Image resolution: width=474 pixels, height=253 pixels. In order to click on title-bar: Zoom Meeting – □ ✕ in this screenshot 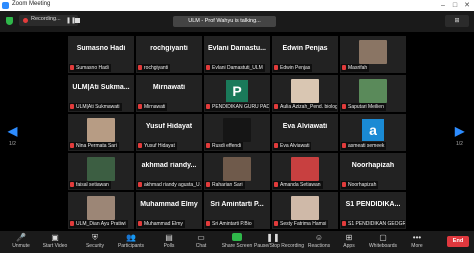, I will do `click(237, 5)`.